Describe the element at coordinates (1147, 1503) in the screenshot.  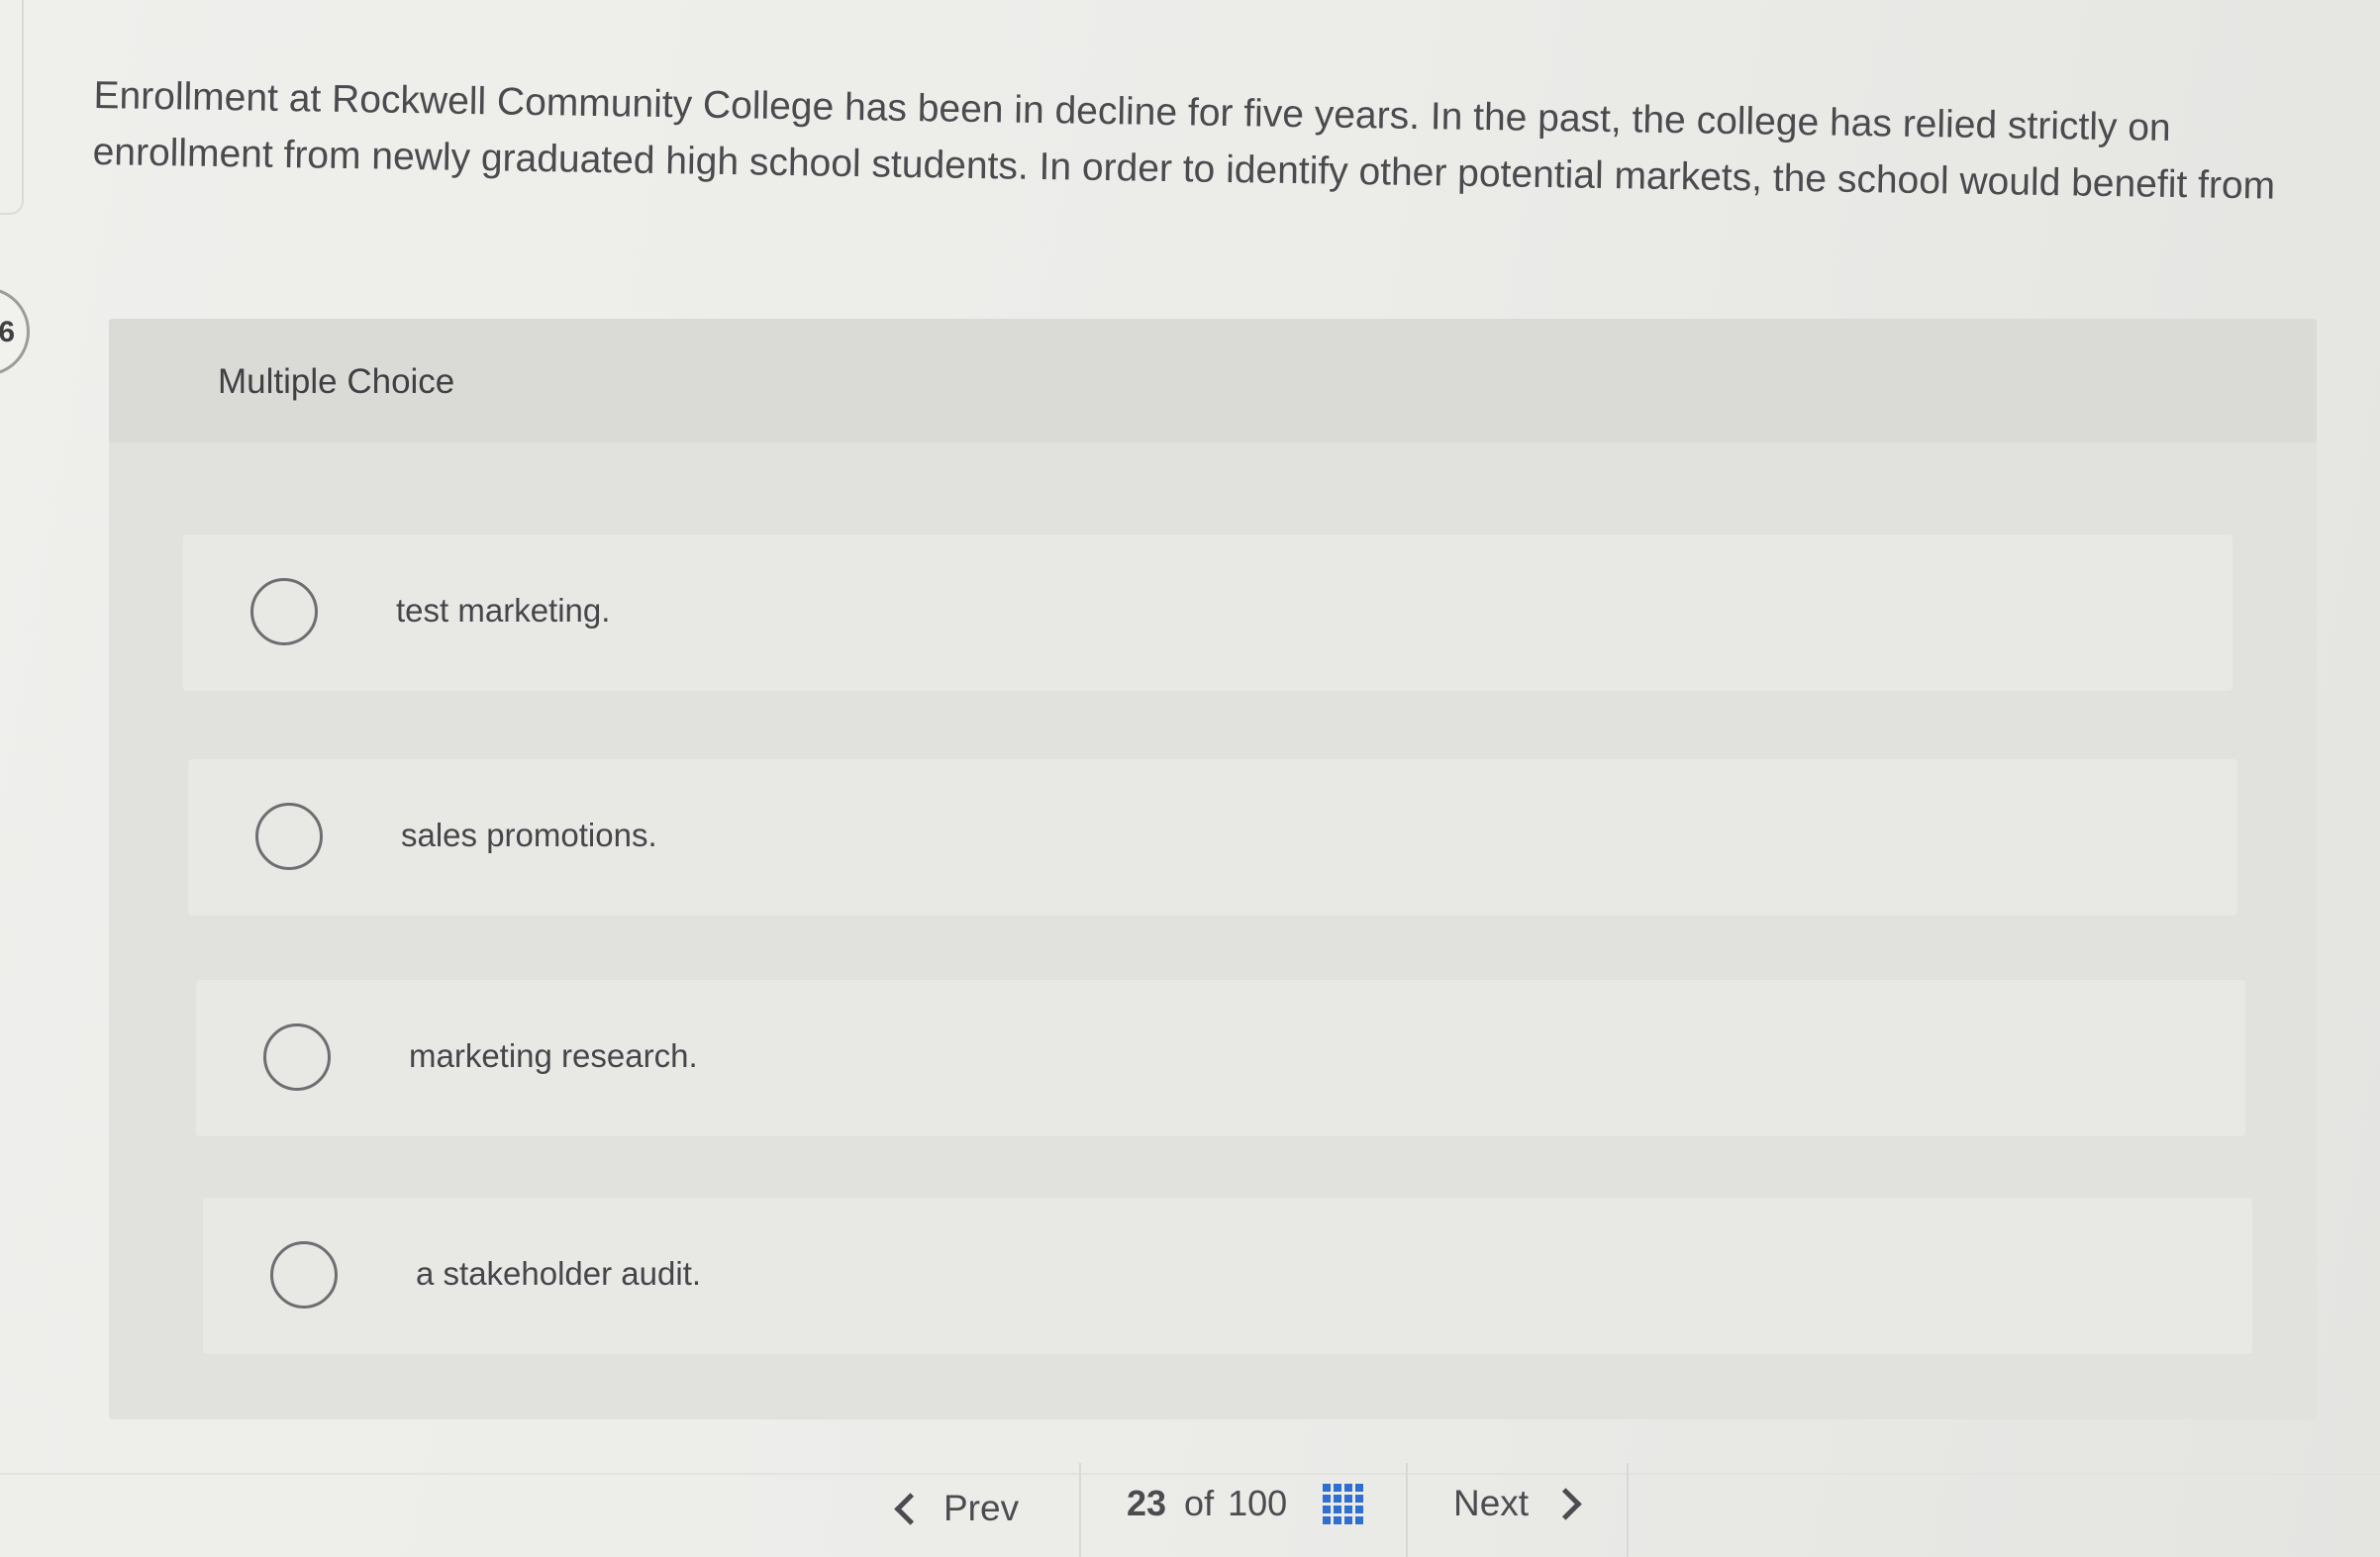
I see `current-question: 23` at that location.